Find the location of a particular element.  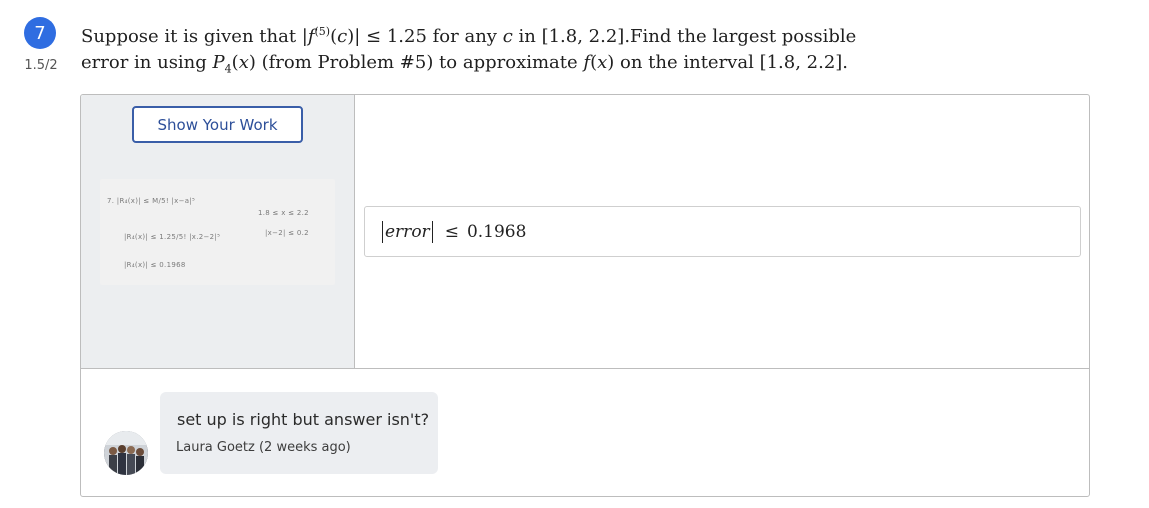

question-number-badge: 7 is located at coordinates (40, 33).